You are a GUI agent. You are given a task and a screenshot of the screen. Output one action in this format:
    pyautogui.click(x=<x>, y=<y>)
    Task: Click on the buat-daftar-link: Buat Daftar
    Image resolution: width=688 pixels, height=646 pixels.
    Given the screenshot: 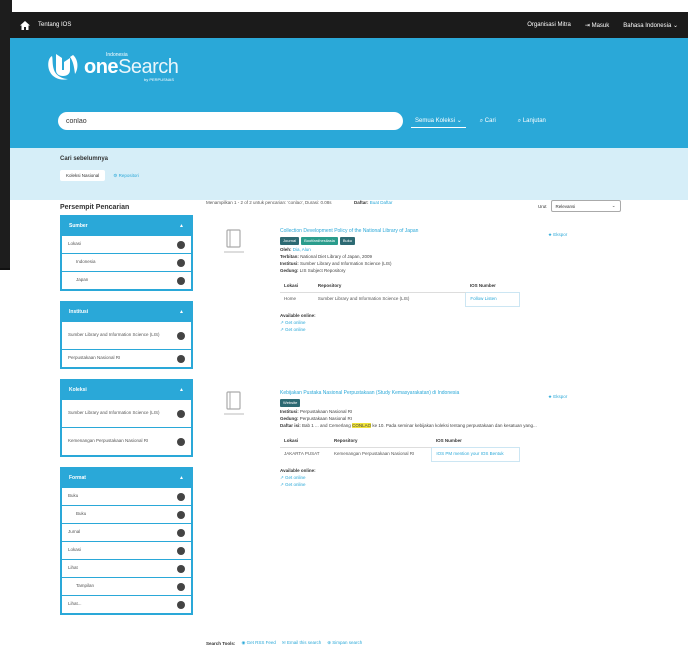 What is the action you would take?
    pyautogui.click(x=381, y=202)
    